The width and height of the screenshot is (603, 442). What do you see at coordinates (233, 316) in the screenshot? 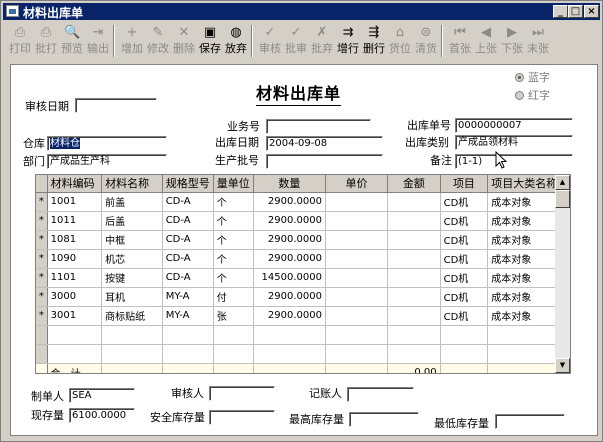
I see `table-cell-unit: 张` at bounding box center [233, 316].